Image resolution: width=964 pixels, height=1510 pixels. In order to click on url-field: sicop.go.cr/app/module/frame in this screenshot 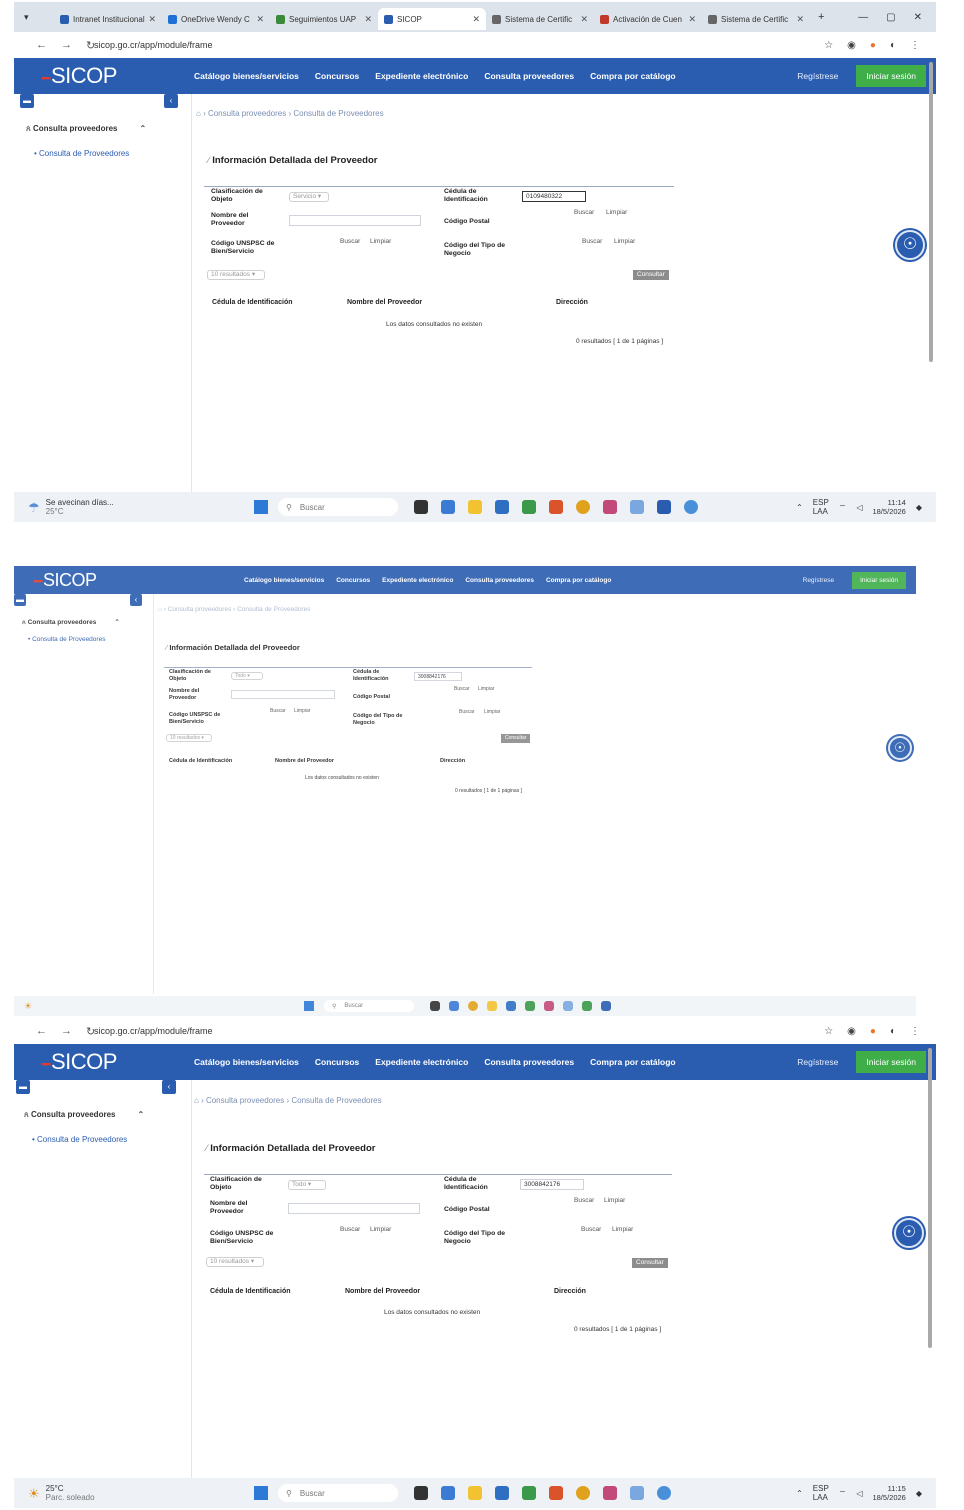, I will do `click(459, 1031)`.